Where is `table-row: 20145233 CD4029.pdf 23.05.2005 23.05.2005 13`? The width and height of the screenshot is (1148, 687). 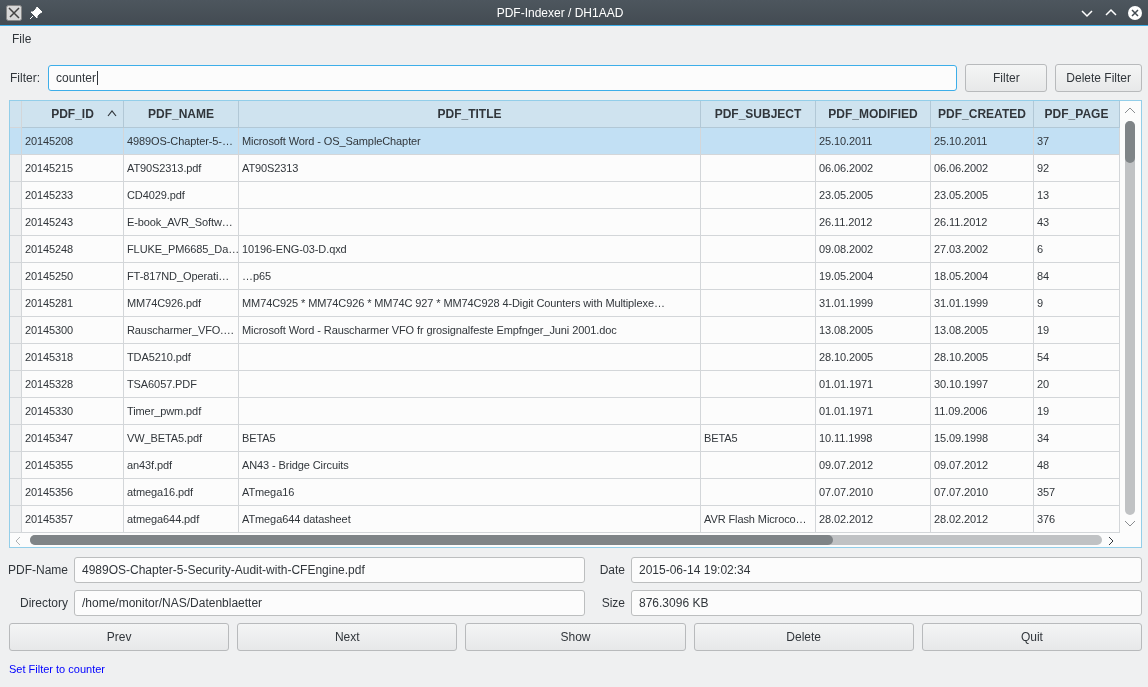 table-row: 20145233 CD4029.pdf 23.05.2005 23.05.2005 13 is located at coordinates (565, 195).